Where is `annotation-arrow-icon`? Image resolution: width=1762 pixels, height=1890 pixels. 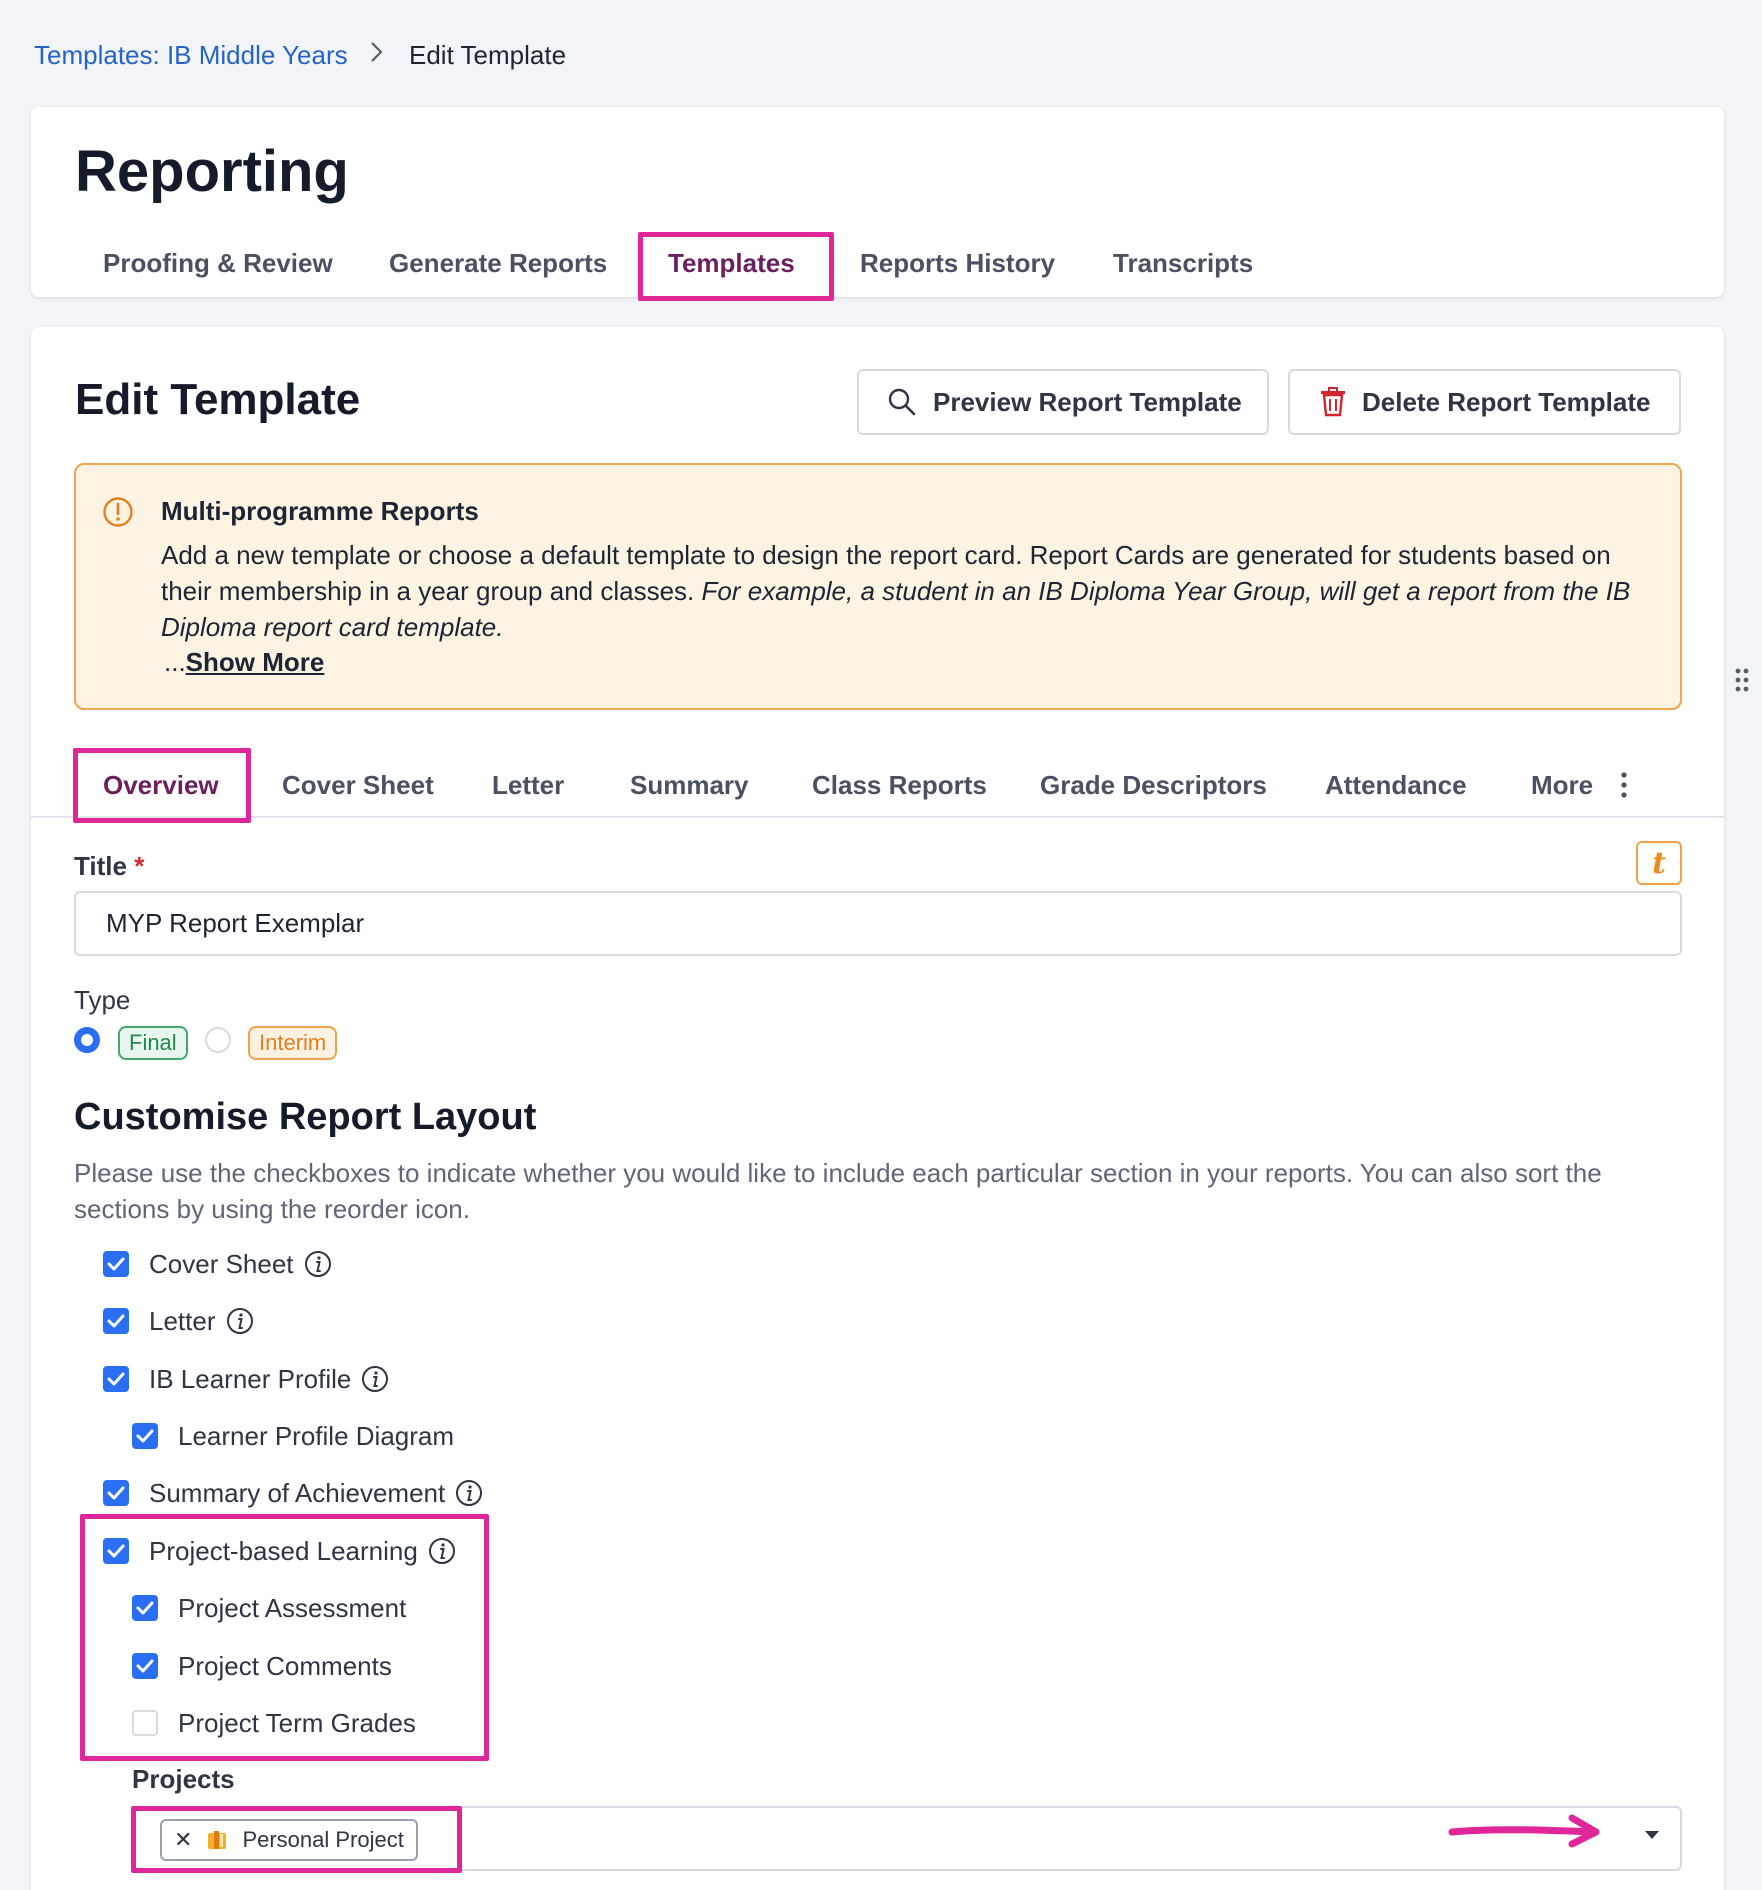
annotation-arrow-icon is located at coordinates (1524, 1831).